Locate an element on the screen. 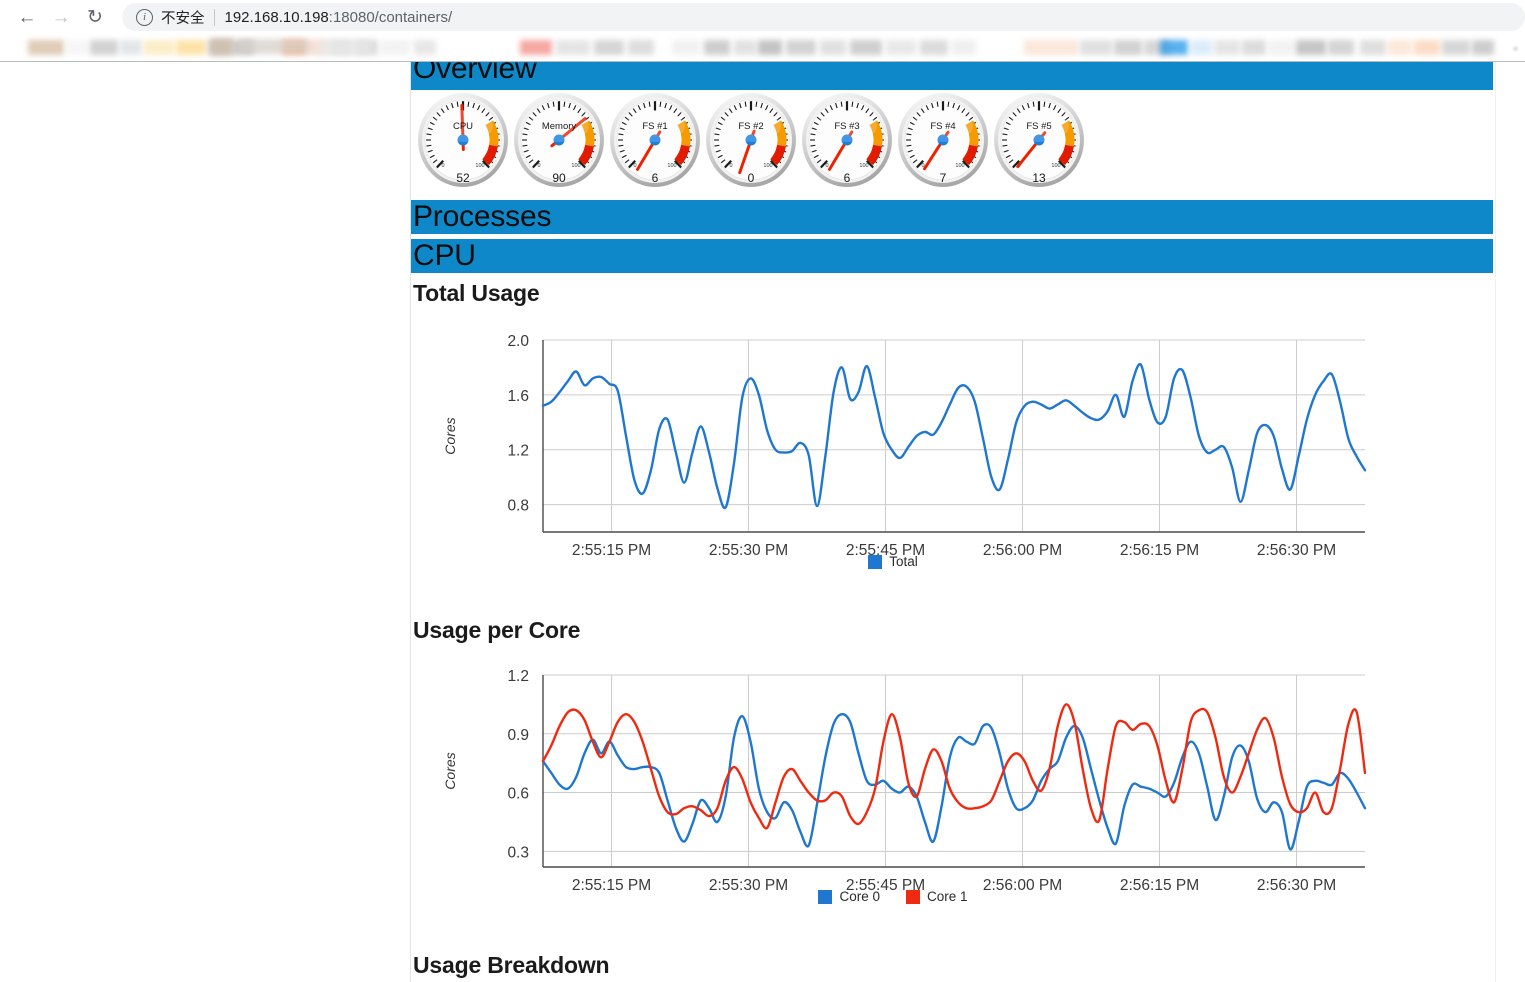 This screenshot has height=982, width=1525. forward-arrow-icon: → is located at coordinates (61, 17).